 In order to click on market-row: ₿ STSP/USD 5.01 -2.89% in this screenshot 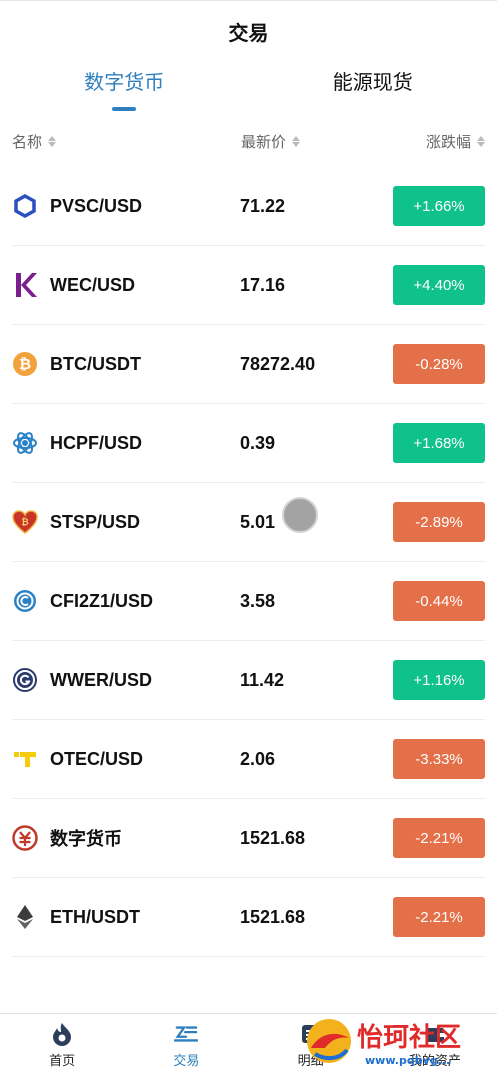, I will do `click(248, 522)`.